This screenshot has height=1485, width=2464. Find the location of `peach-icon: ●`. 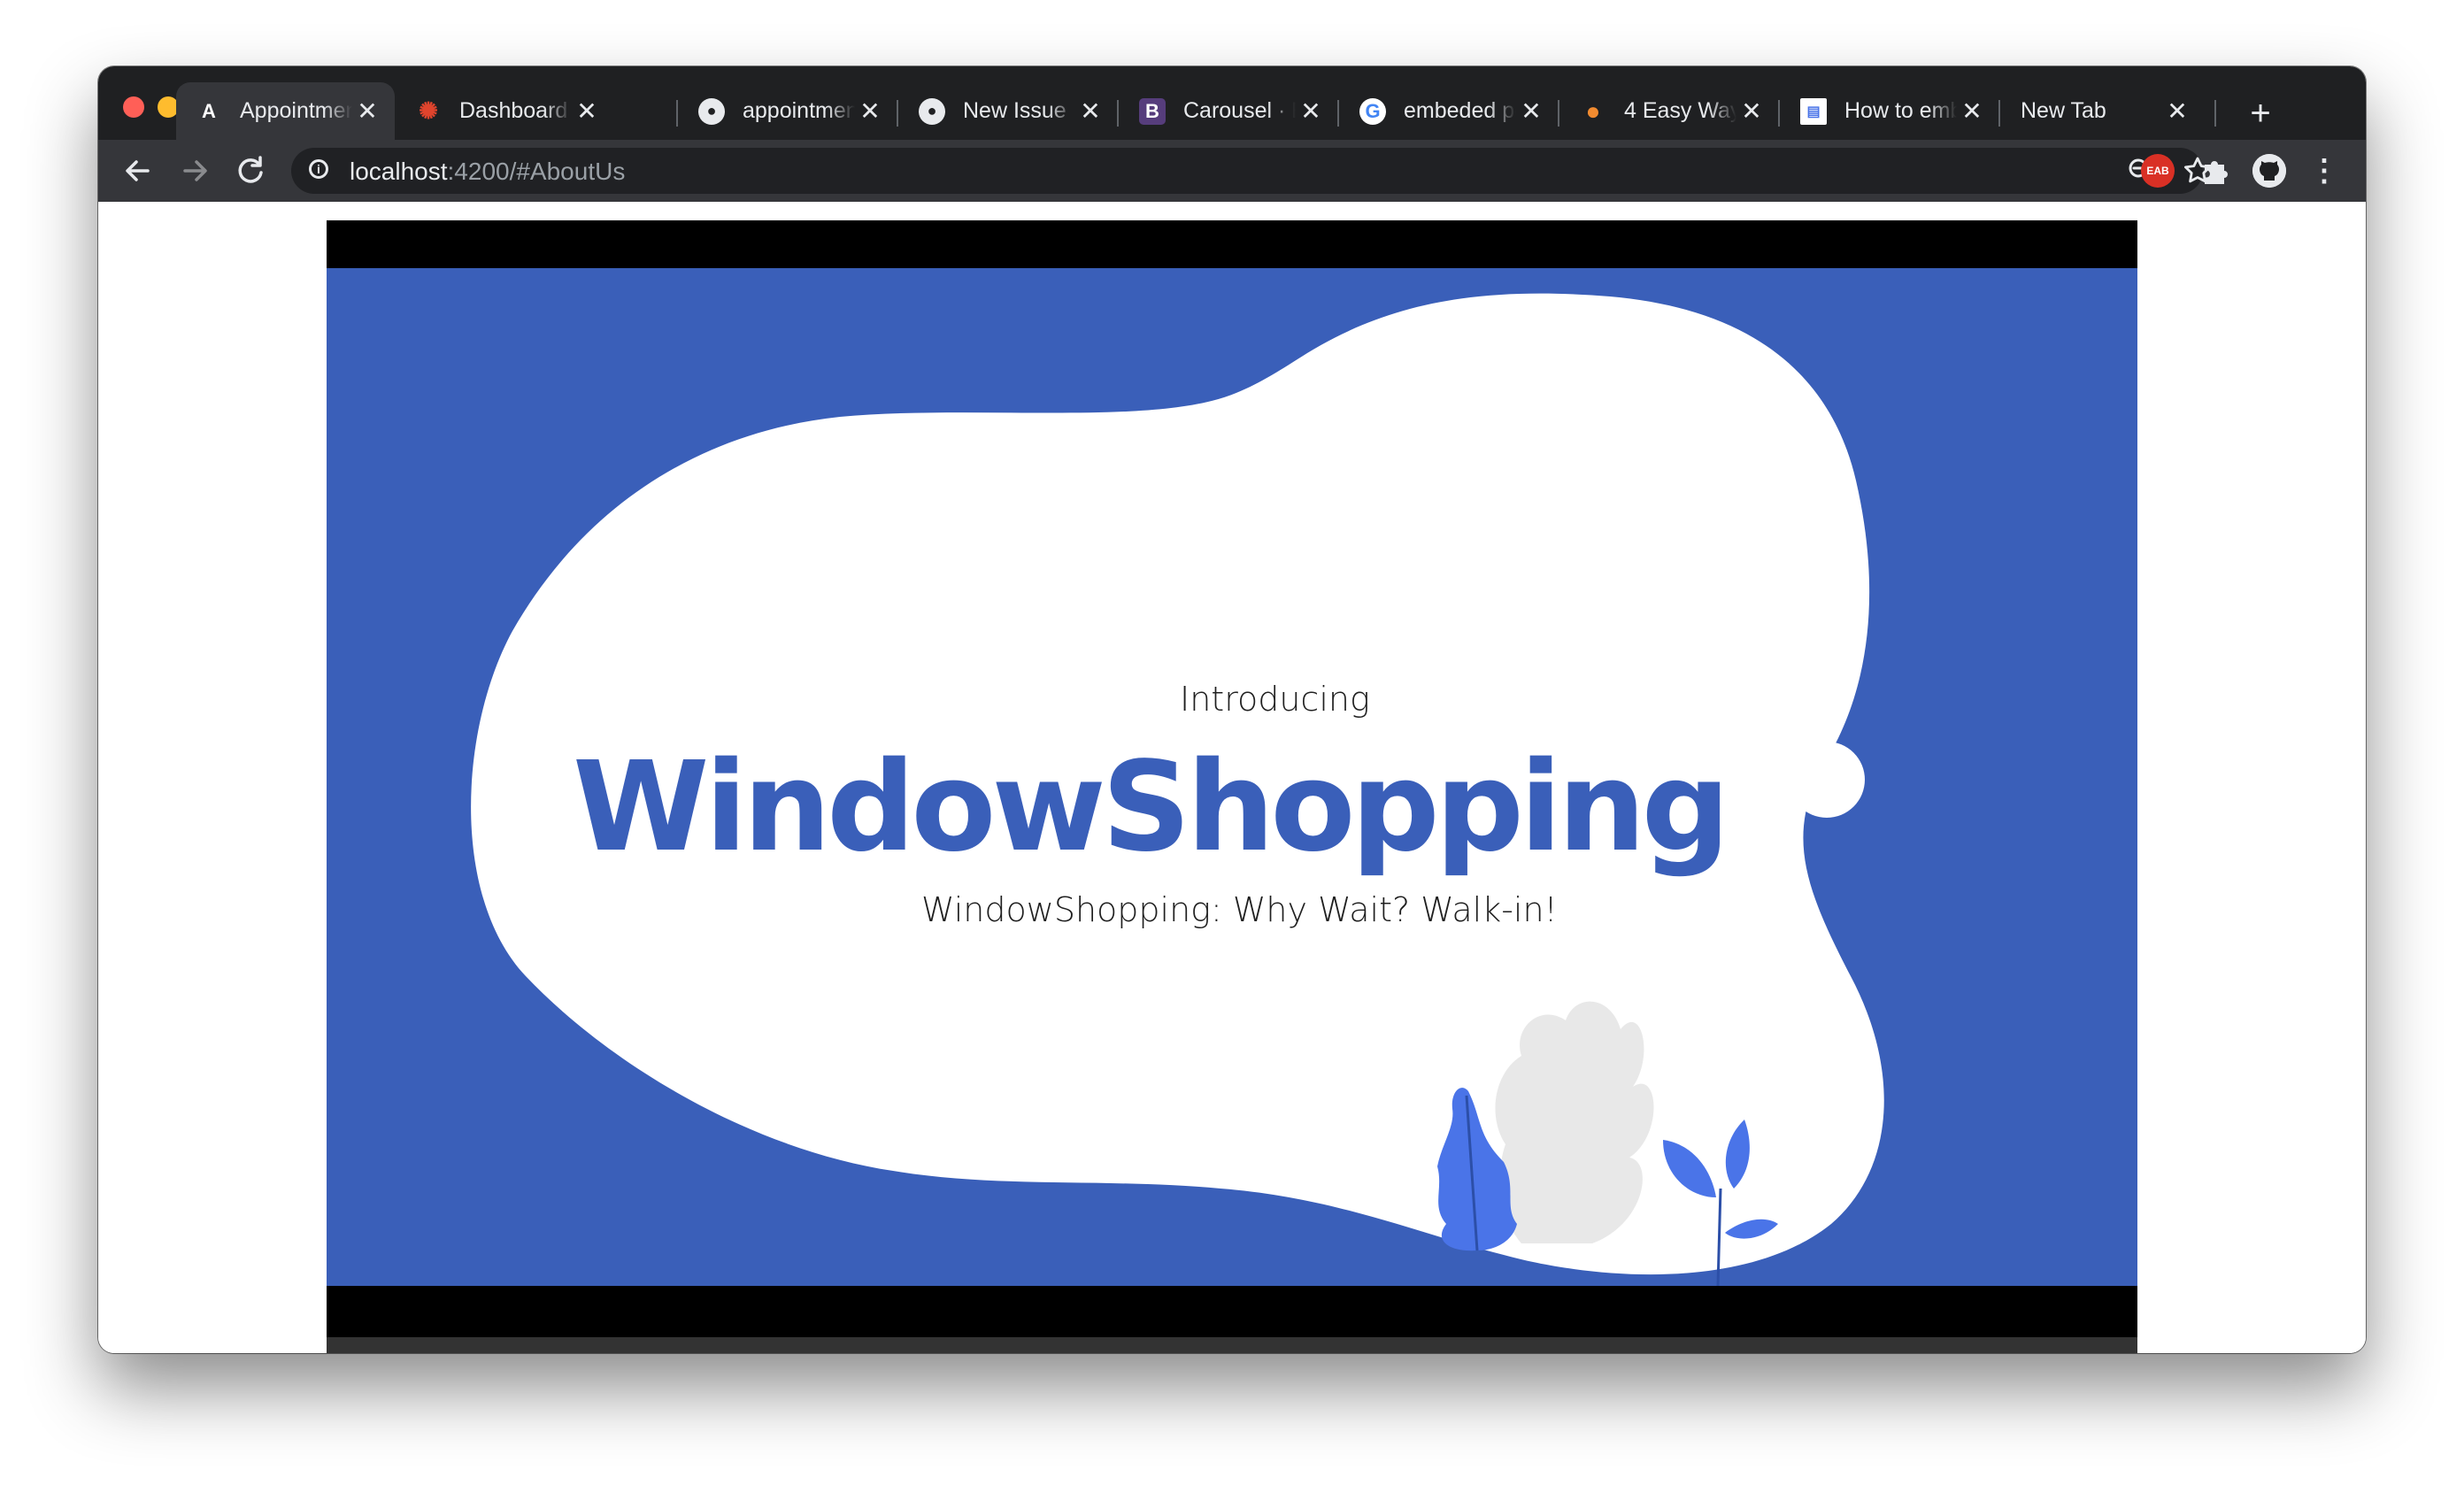

peach-icon: ● is located at coordinates (1593, 111).